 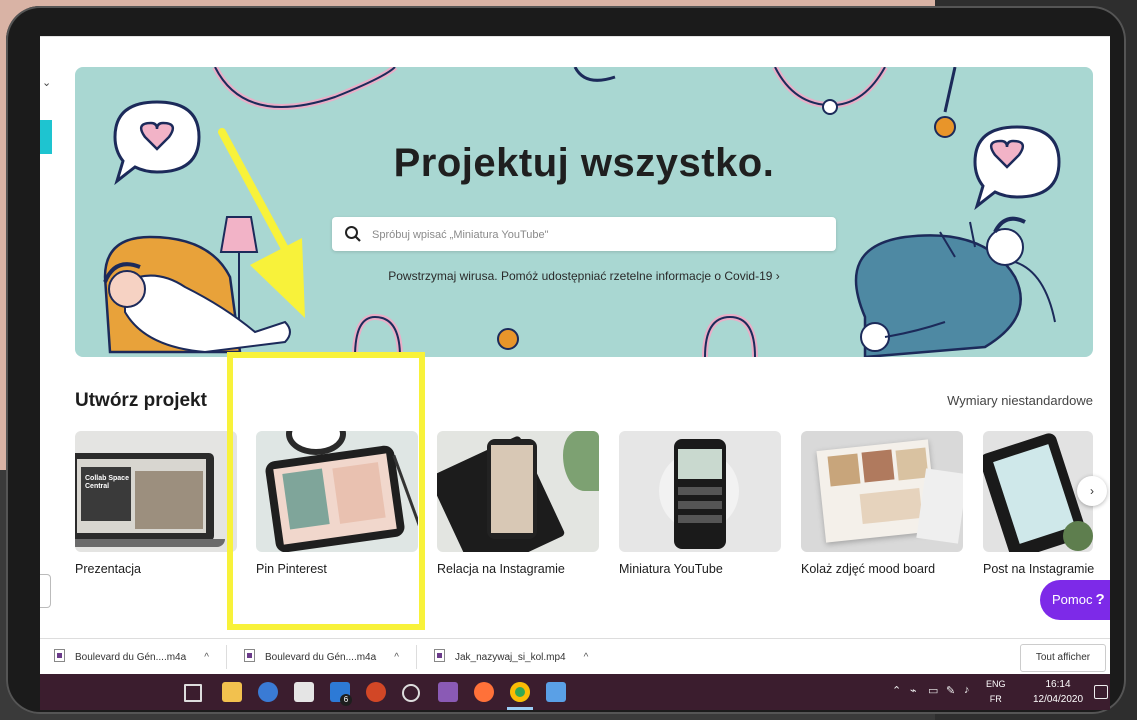 What do you see at coordinates (520, 692) in the screenshot?
I see `chrome-icon` at bounding box center [520, 692].